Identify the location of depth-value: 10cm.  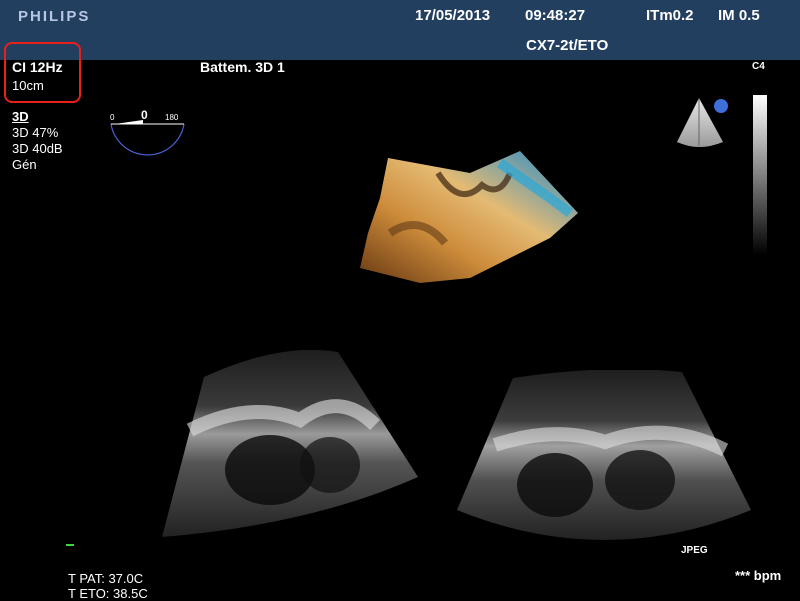
(28, 85).